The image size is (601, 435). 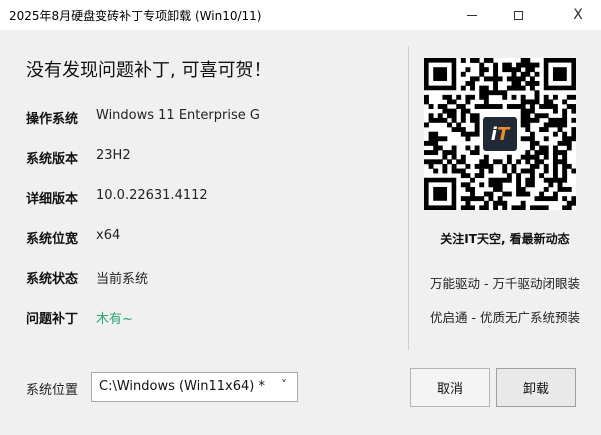 What do you see at coordinates (113, 155) in the screenshot?
I see `info-value: 23H2` at bounding box center [113, 155].